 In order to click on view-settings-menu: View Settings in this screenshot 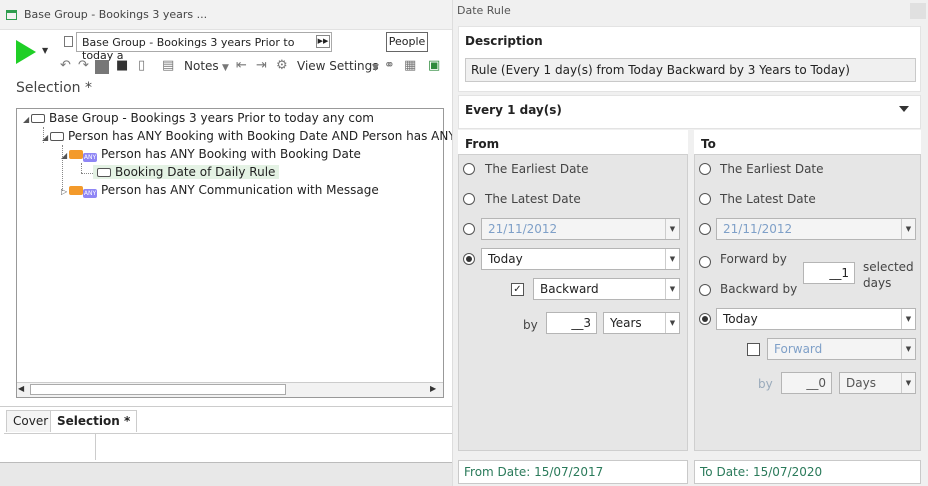, I will do `click(338, 66)`.